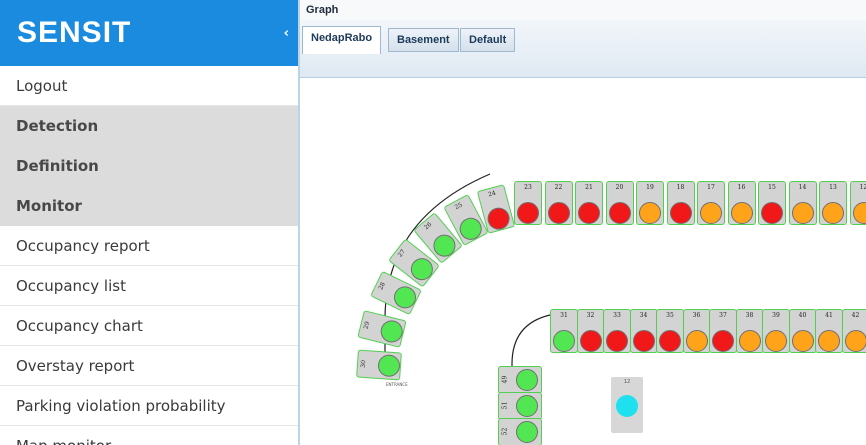 The image size is (866, 445). Describe the element at coordinates (558, 187) in the screenshot. I see `spot-number: 22` at that location.